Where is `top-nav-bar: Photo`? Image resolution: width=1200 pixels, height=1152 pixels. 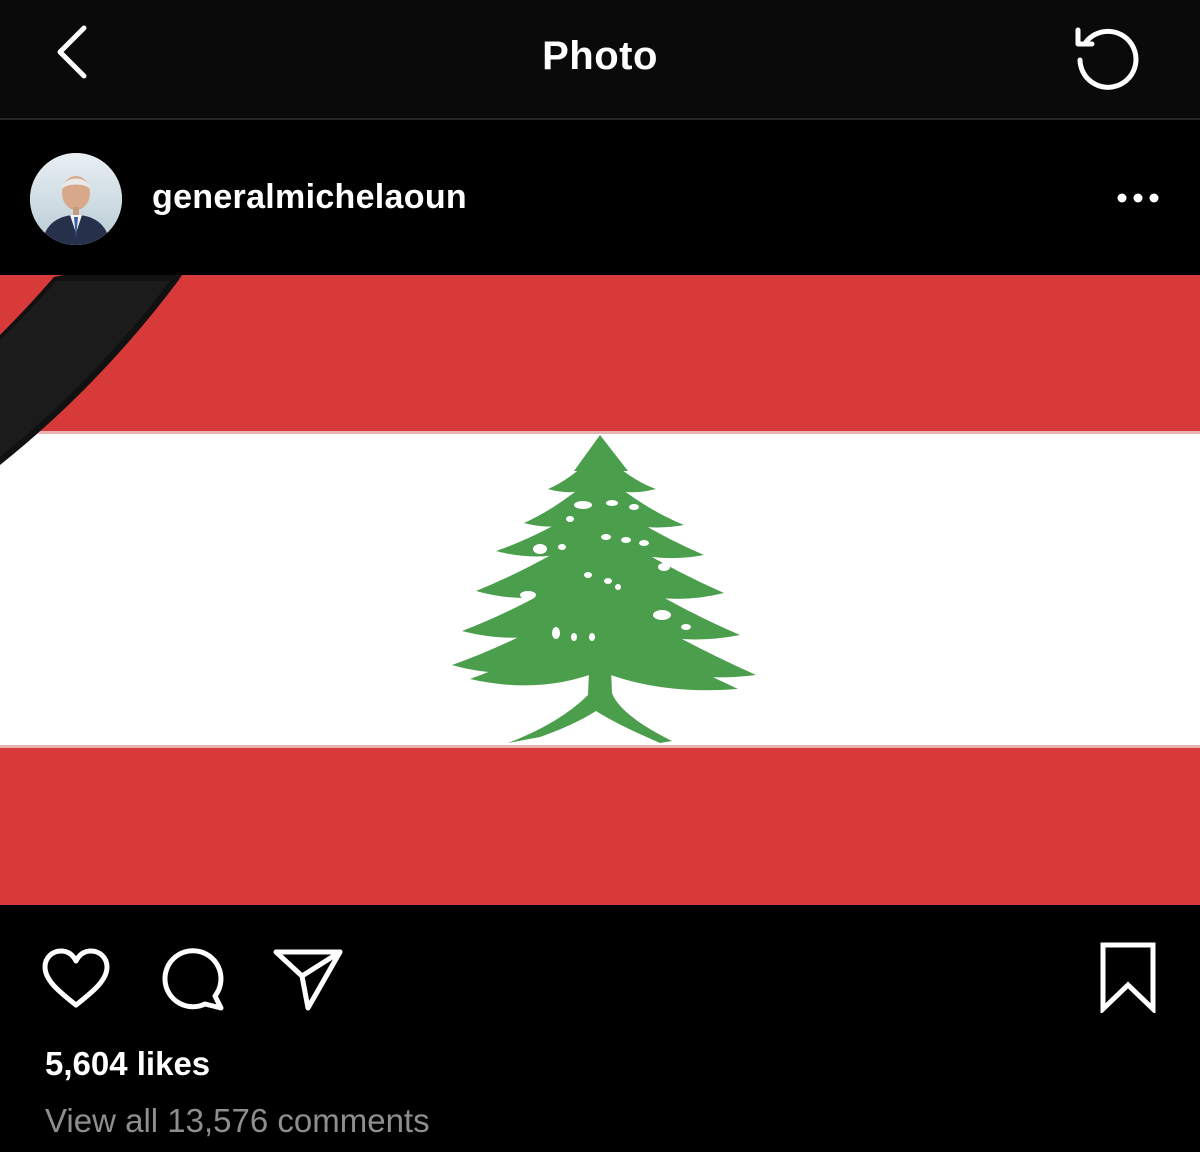 top-nav-bar: Photo is located at coordinates (600, 60).